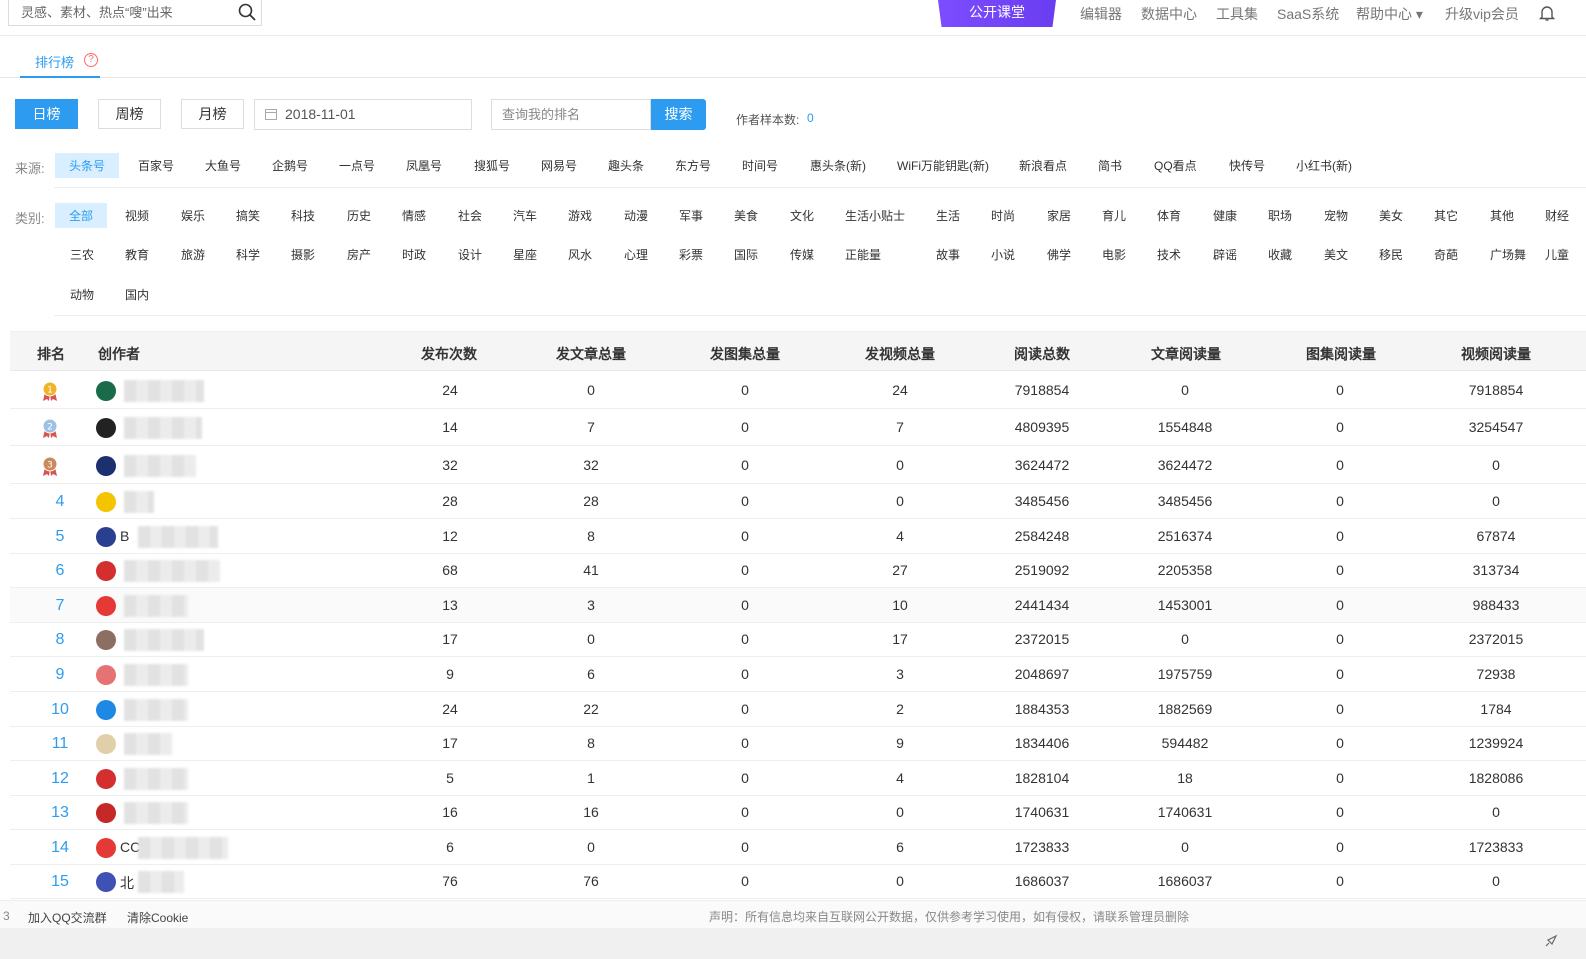 This screenshot has width=1586, height=959. Describe the element at coordinates (1169, 14) in the screenshot. I see `nav-data-center: 数据中心` at that location.